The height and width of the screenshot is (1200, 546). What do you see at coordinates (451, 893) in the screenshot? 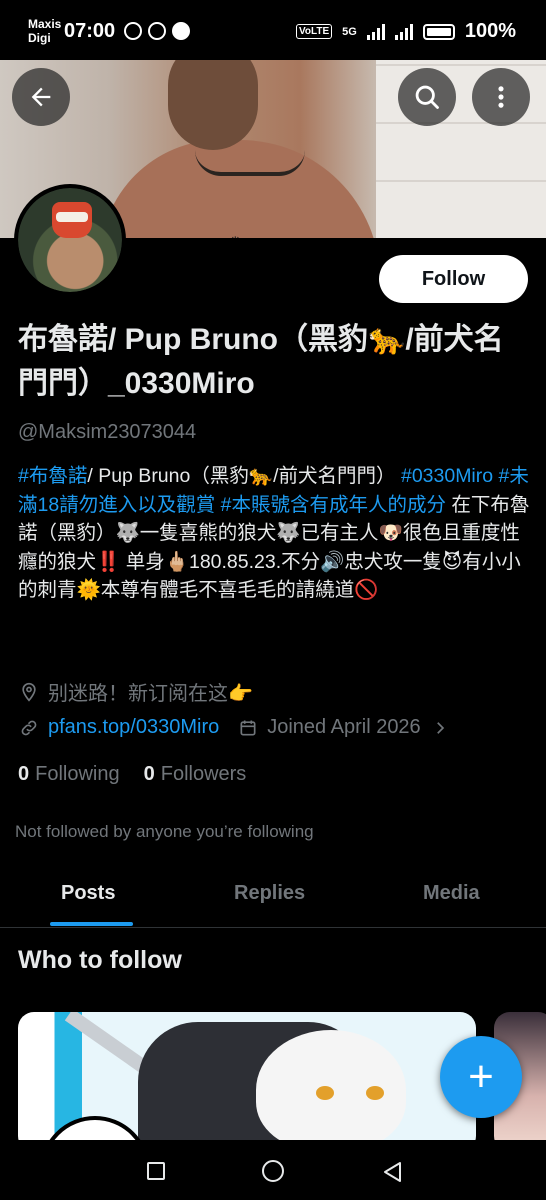
I see `tab-media: Media` at bounding box center [451, 893].